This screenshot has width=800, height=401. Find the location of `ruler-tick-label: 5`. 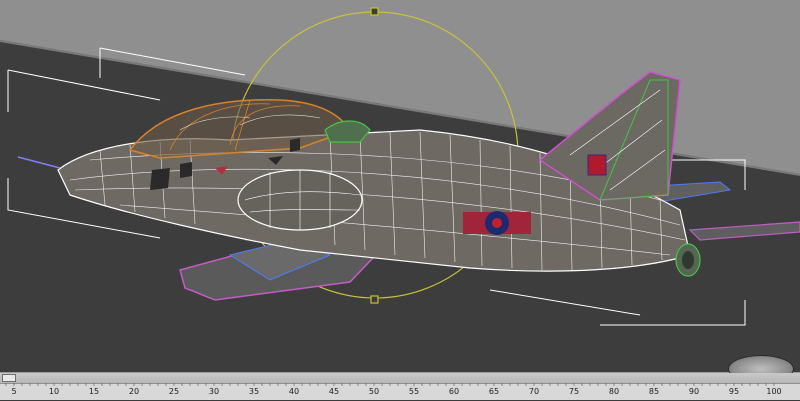

ruler-tick-label: 5 is located at coordinates (14, 391).